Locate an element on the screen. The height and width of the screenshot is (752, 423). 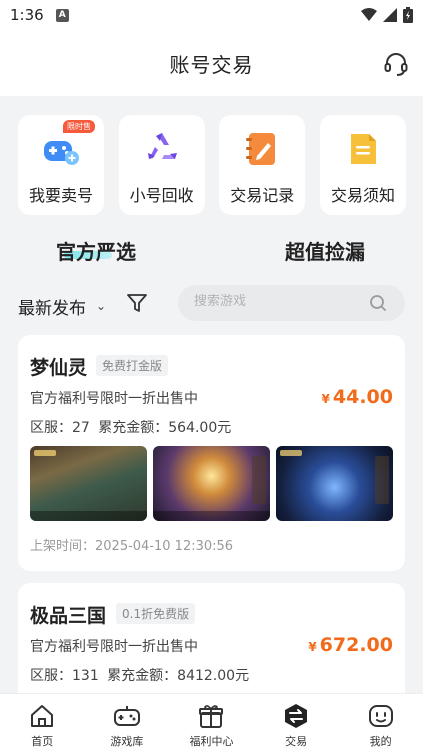
status-bar: 1:36 A is located at coordinates (211, 15).